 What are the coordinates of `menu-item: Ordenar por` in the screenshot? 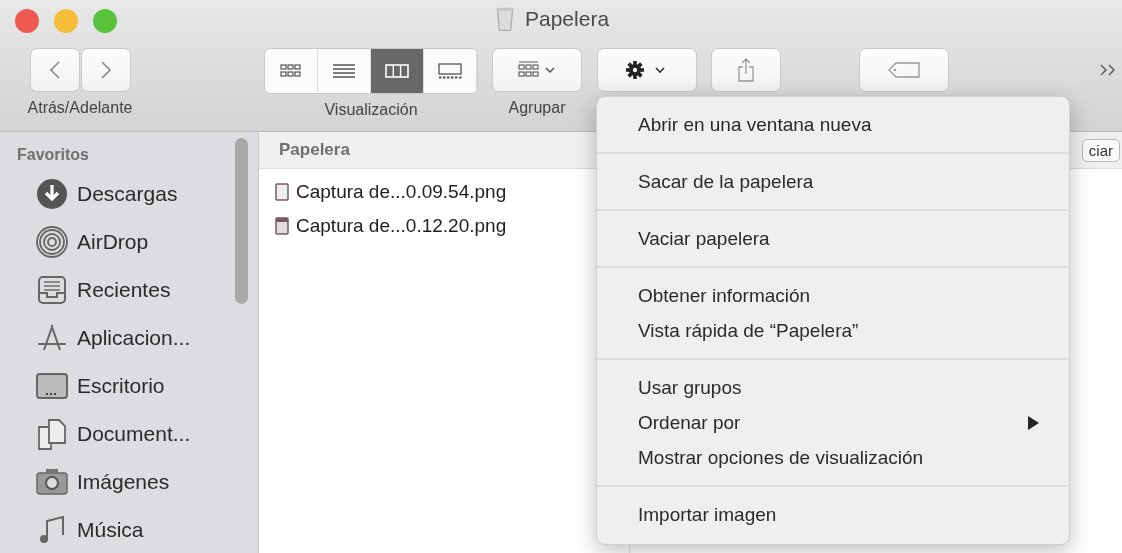 It's located at (833, 422).